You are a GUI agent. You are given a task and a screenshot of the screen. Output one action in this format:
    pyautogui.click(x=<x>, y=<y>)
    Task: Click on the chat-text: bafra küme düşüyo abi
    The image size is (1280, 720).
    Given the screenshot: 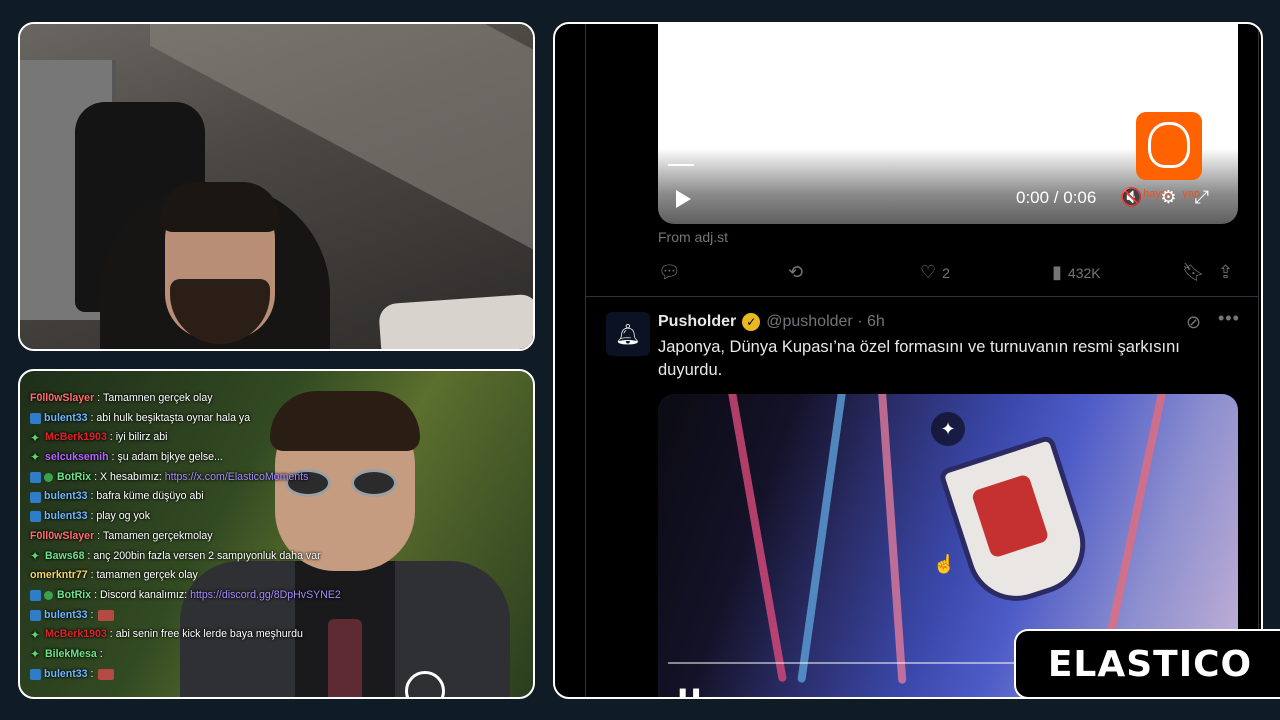 What is the action you would take?
    pyautogui.click(x=150, y=496)
    